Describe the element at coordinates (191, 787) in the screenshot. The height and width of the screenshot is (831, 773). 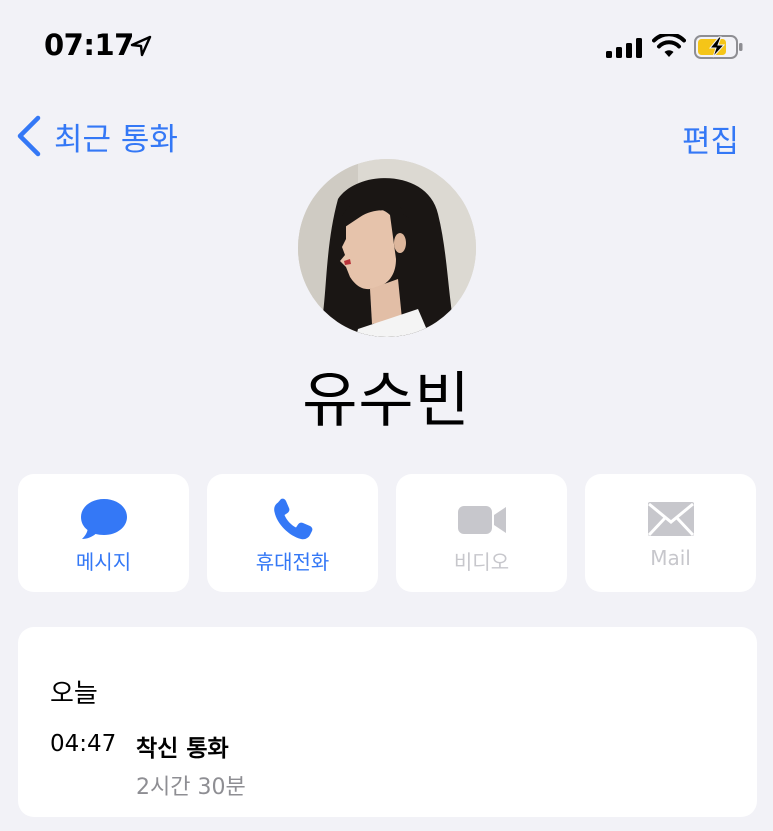
I see `call-duration: 2시간 30분` at that location.